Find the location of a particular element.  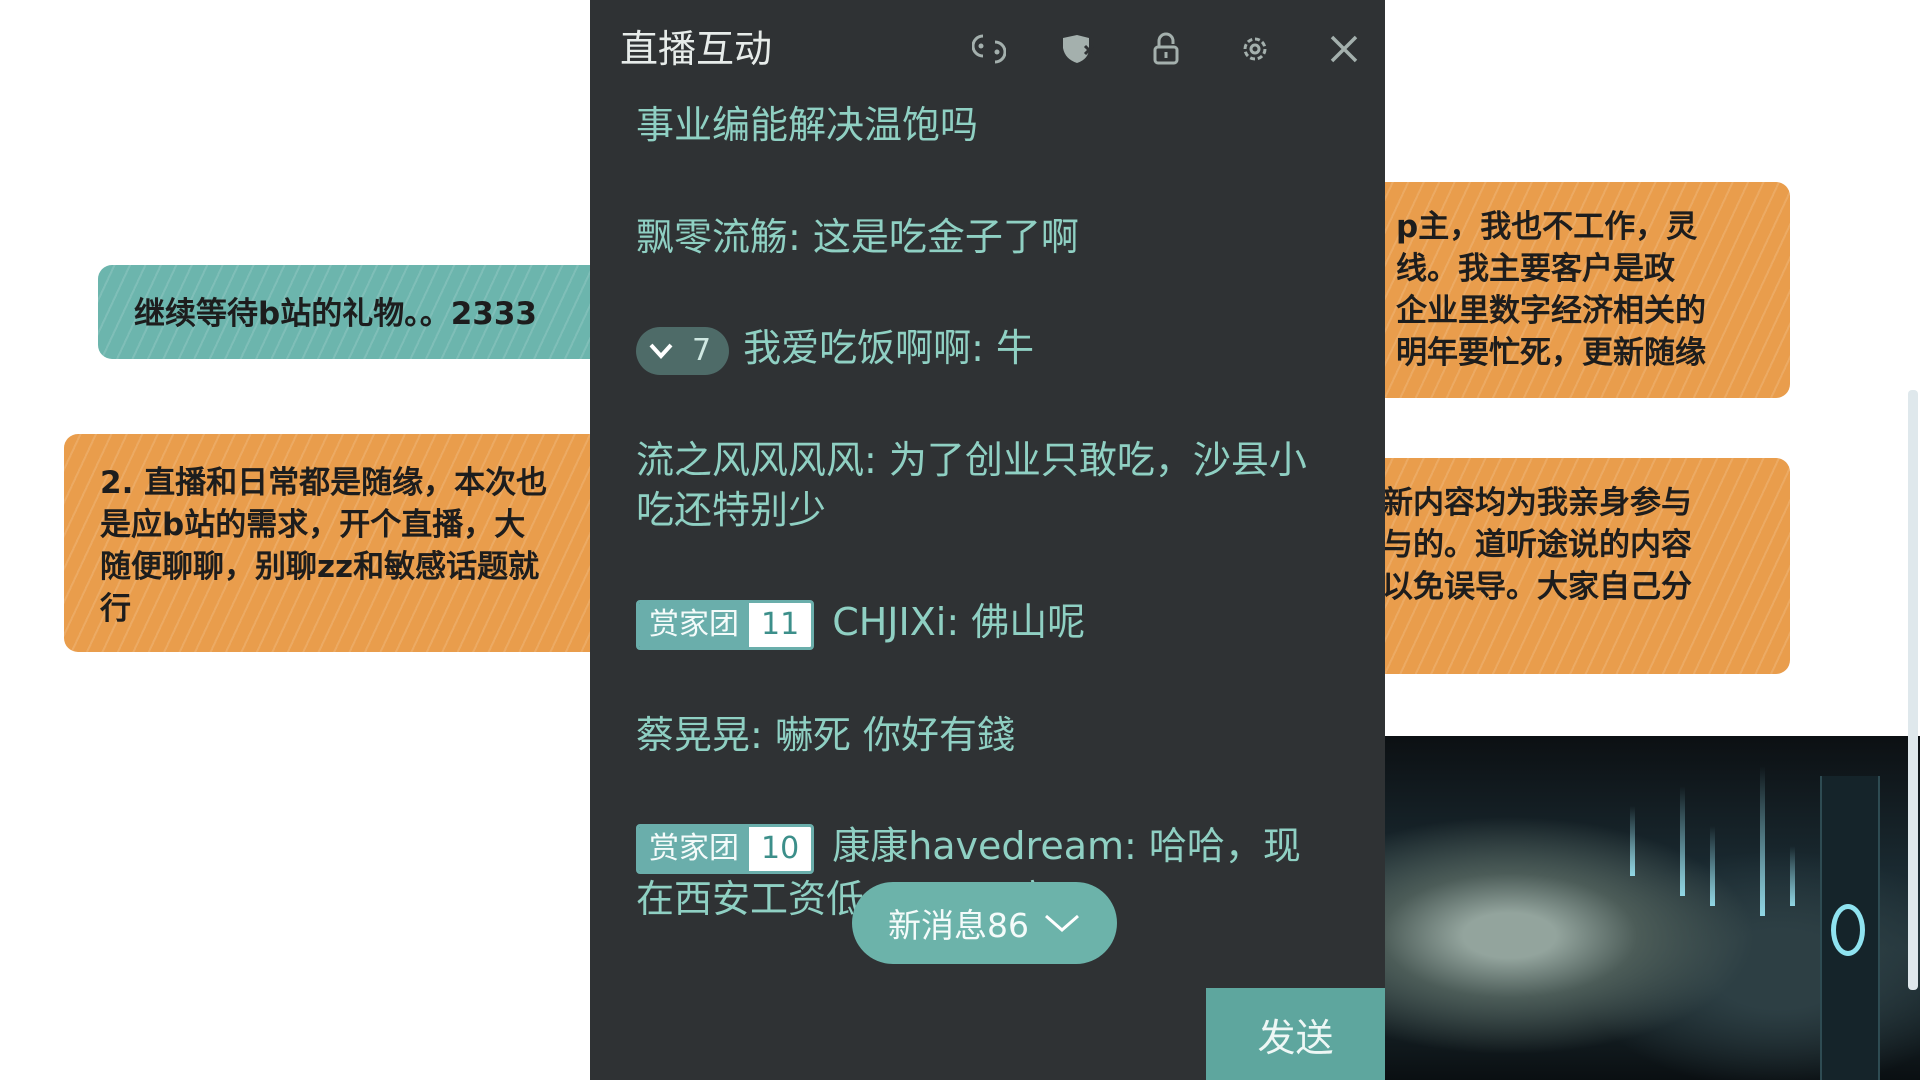

chat-message: 赏家团 11 CHJIXi: 佛山呢 is located at coordinates (986, 623).